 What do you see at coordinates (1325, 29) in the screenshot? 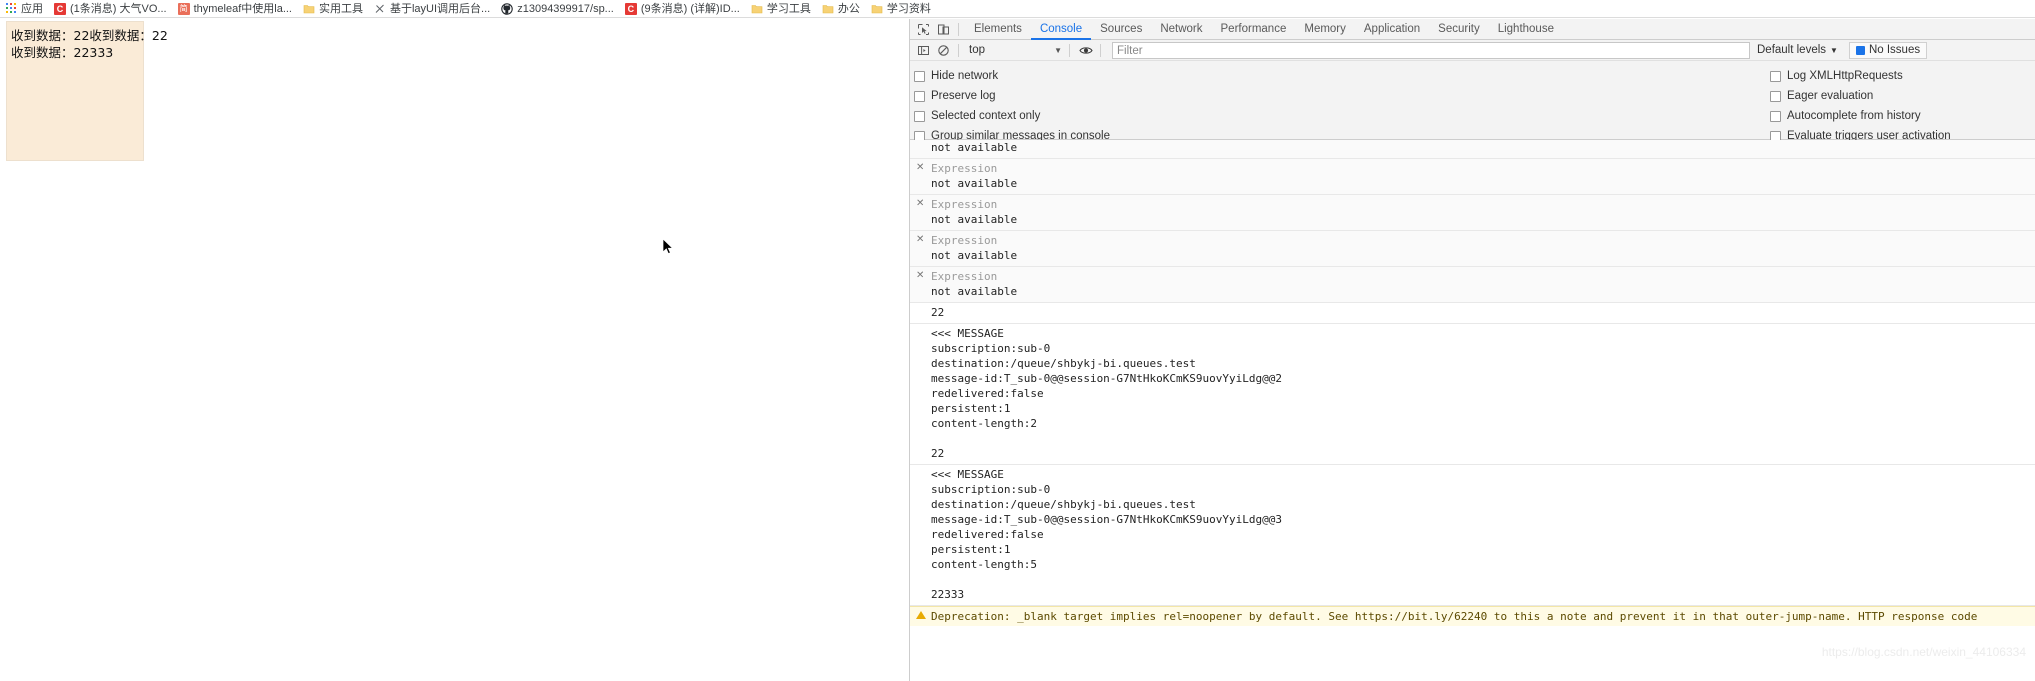
I see `tab-memory: Memory` at bounding box center [1325, 29].